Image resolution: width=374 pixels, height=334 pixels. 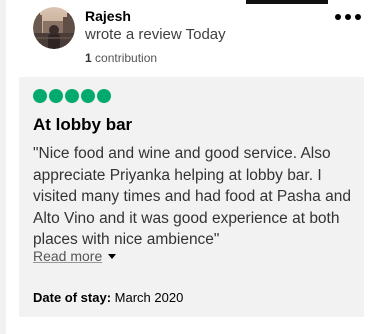 I want to click on left-panel-edge, so click(x=3, y=167).